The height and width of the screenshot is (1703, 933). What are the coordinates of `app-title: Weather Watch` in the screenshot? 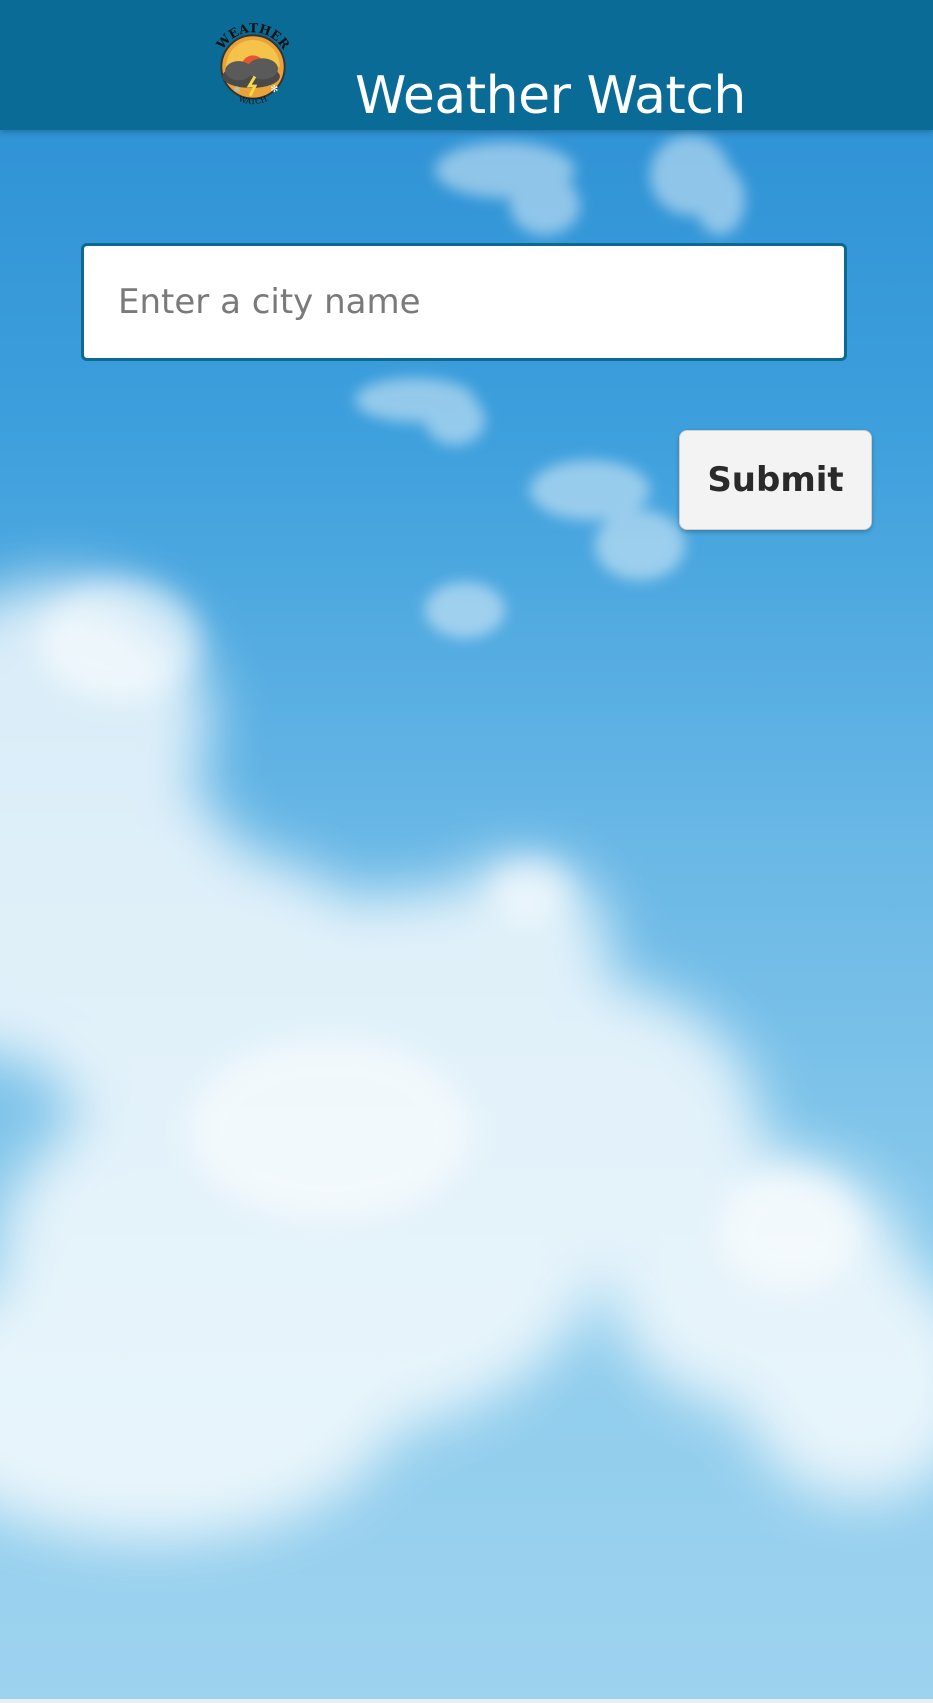 It's located at (550, 95).